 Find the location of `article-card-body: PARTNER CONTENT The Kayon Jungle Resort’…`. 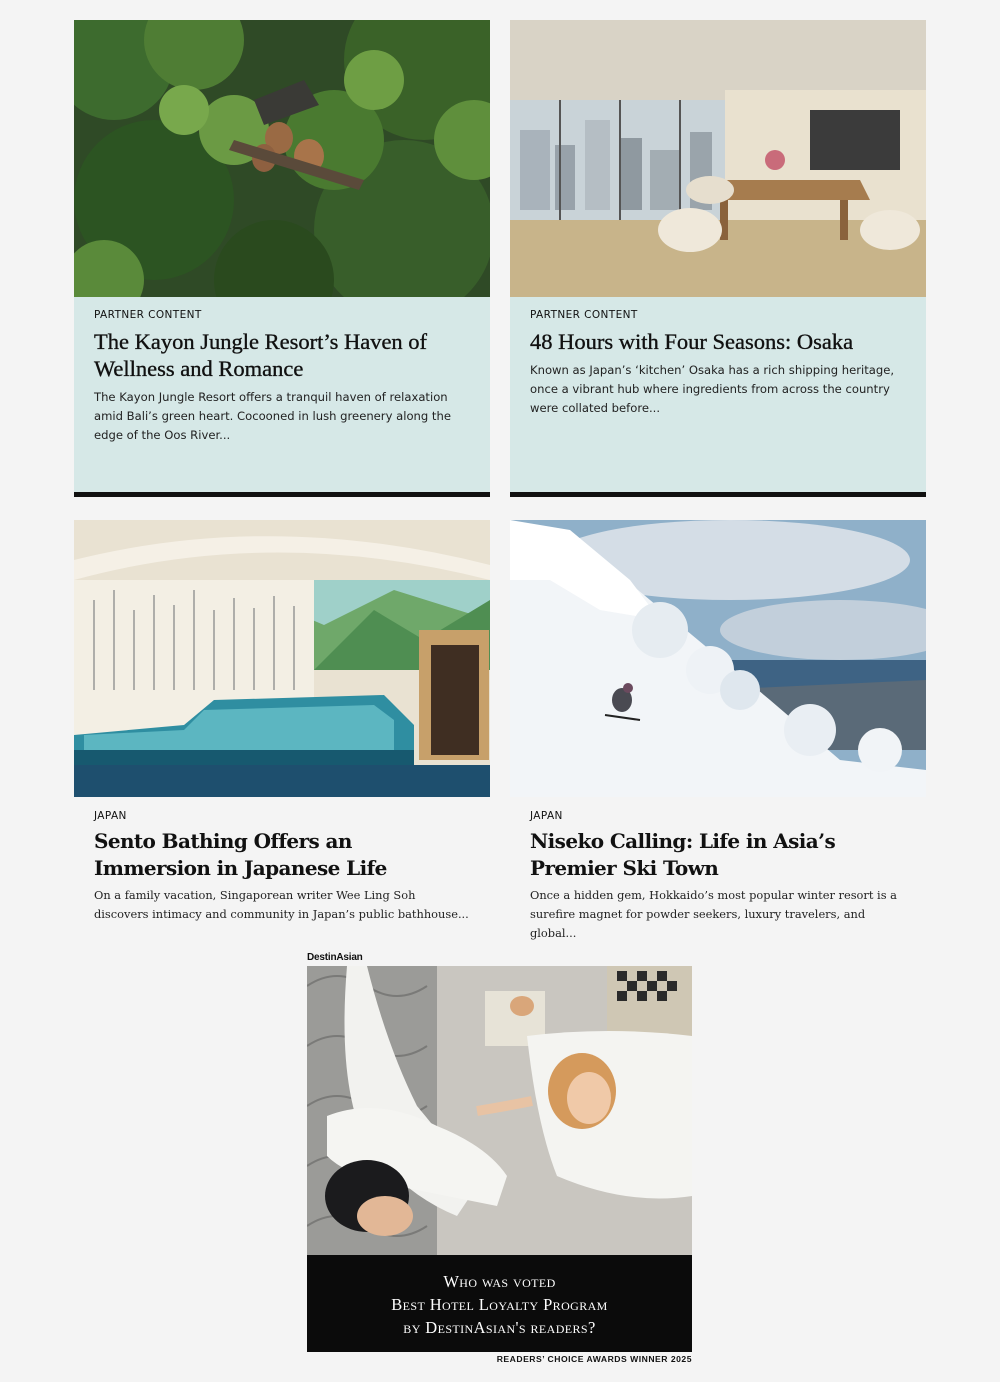

article-card-body: PARTNER CONTENT The Kayon Jungle Resort’… is located at coordinates (282, 397).